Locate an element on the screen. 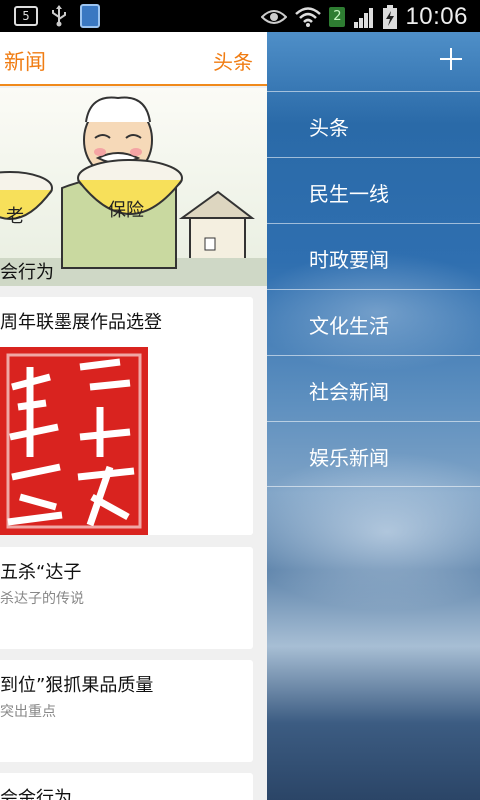  seal-artwork-image is located at coordinates (126, 441).